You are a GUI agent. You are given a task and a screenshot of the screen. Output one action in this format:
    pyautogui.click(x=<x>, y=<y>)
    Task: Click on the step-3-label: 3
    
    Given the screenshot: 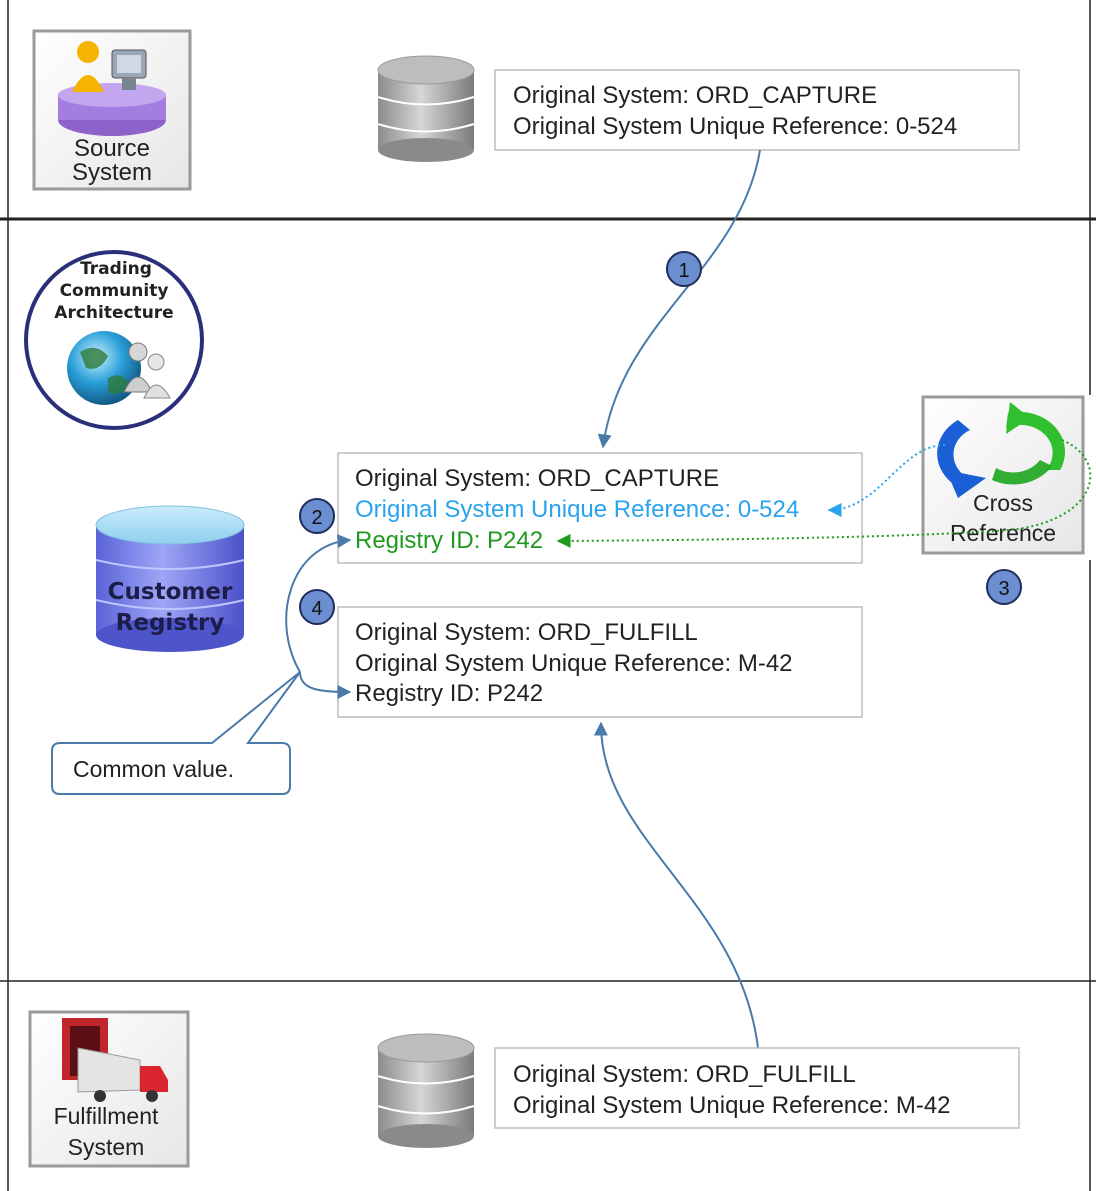 What is the action you would take?
    pyautogui.click(x=1003, y=589)
    